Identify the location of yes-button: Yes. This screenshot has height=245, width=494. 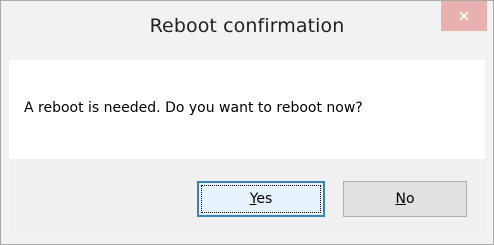
(261, 199).